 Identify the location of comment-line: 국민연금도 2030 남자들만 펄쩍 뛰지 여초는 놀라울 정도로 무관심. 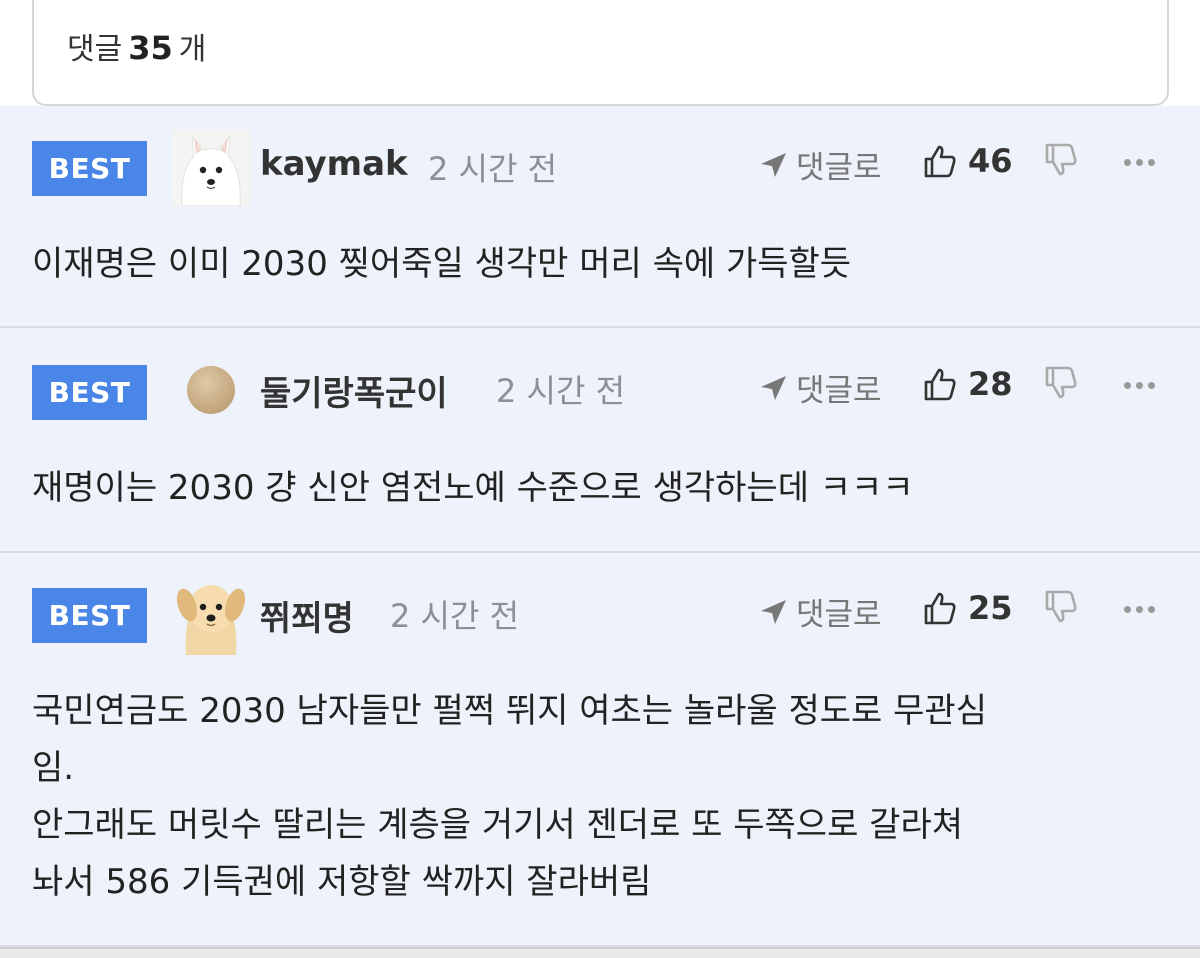
(509, 711).